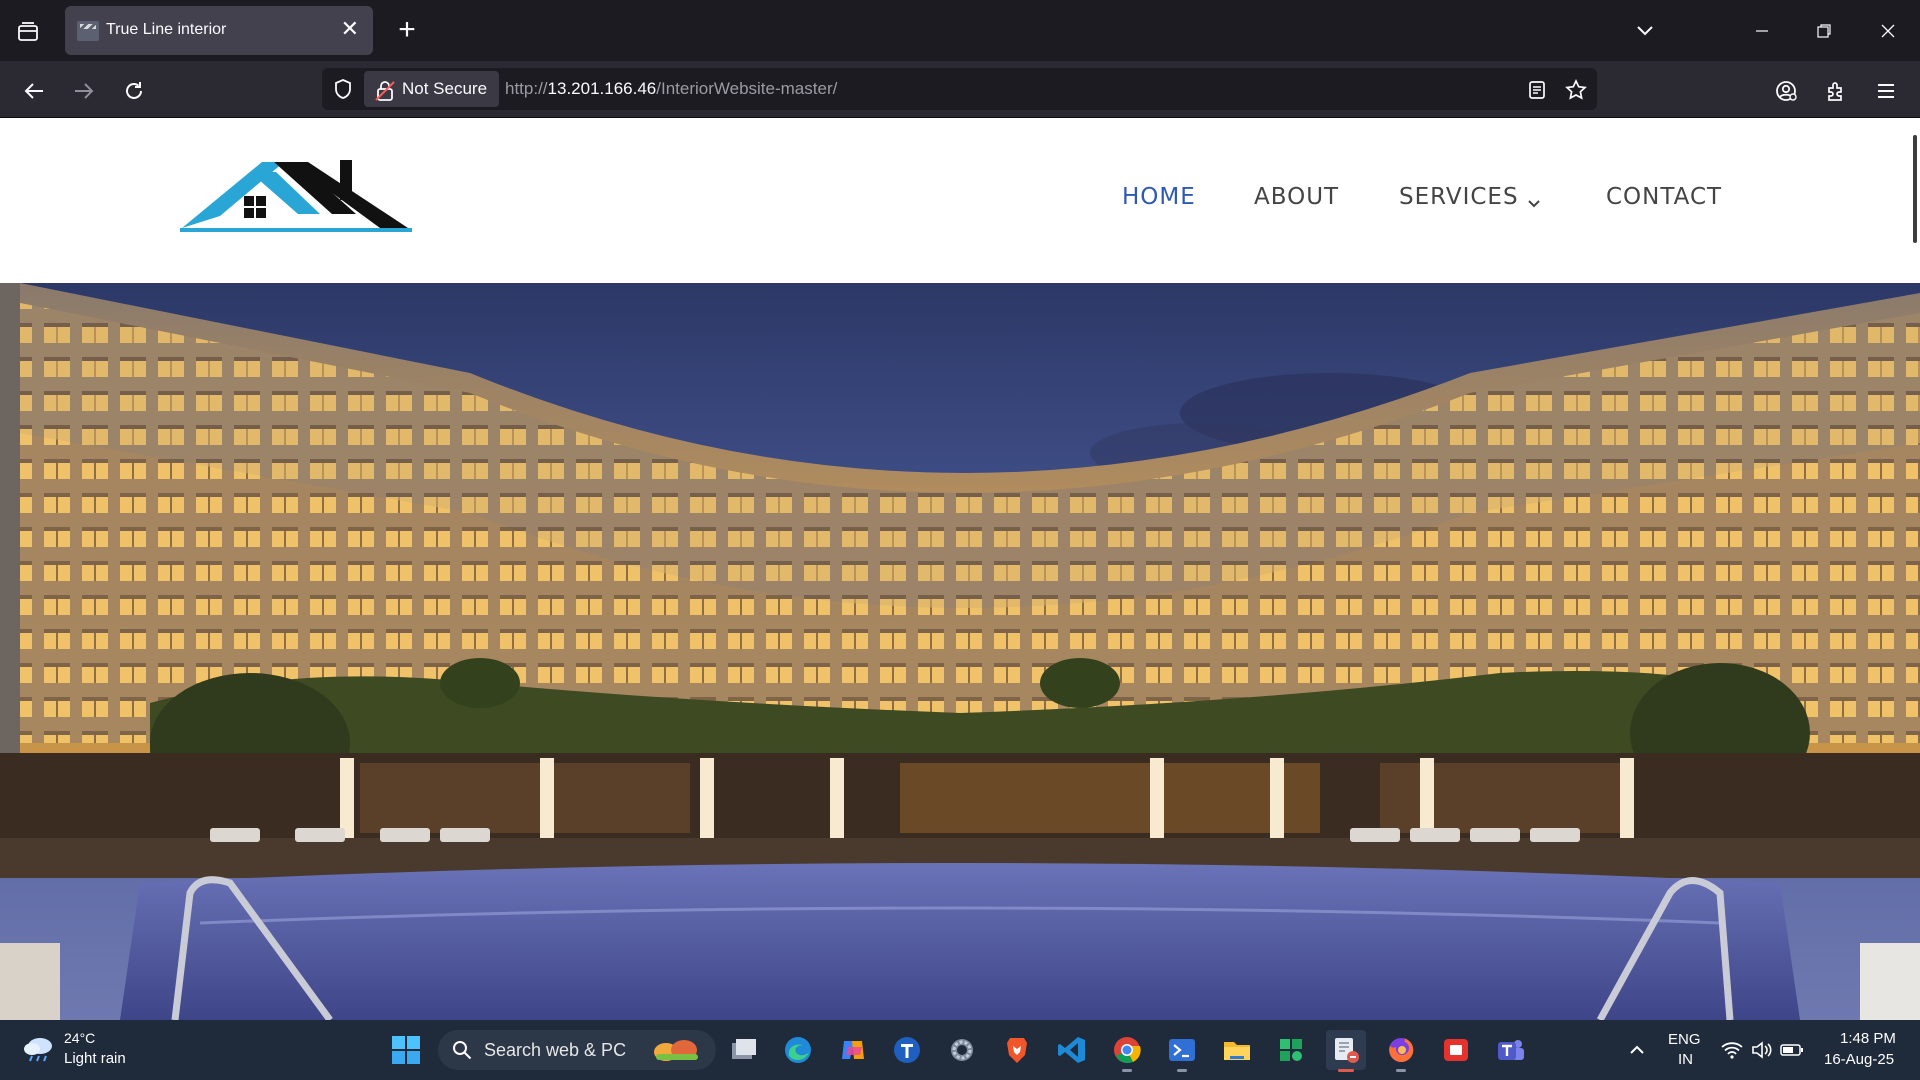 Image resolution: width=1920 pixels, height=1080 pixels. Describe the element at coordinates (1237, 1050) in the screenshot. I see `file-explorer-icon` at that location.